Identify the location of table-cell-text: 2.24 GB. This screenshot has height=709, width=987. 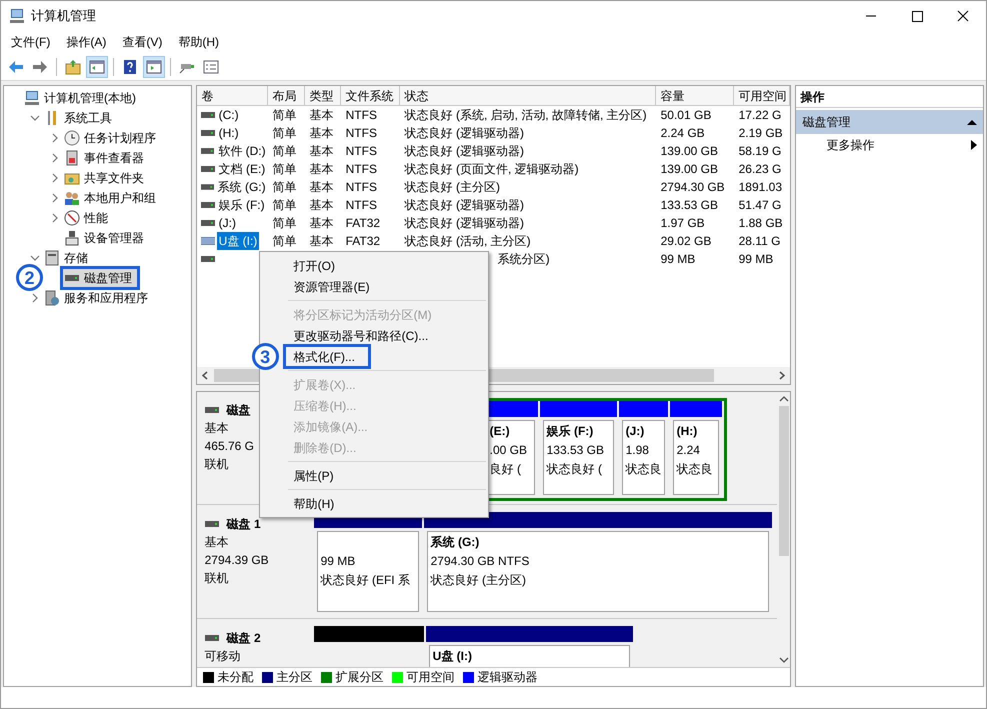
(682, 133).